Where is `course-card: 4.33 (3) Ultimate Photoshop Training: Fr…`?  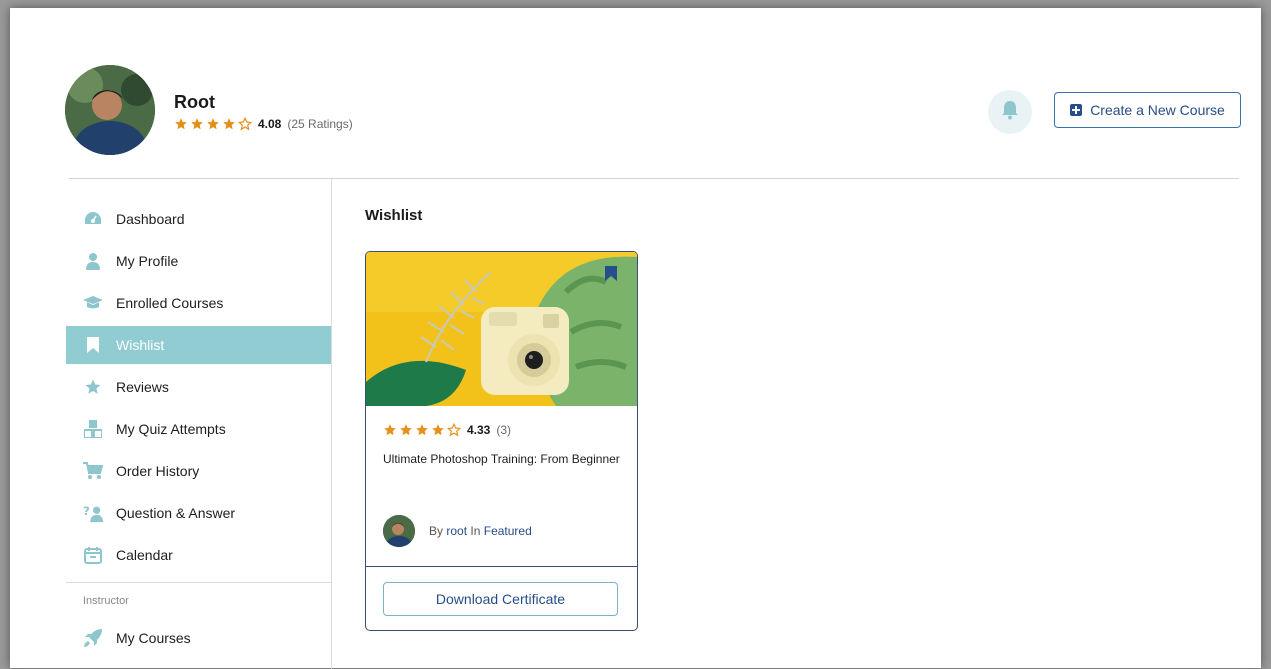
course-card: 4.33 (3) Ultimate Photoshop Training: Fr… is located at coordinates (501, 441).